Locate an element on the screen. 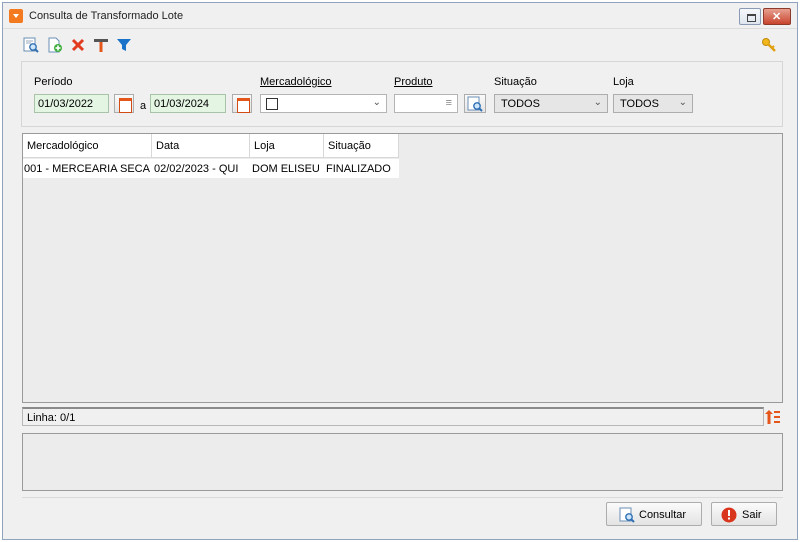 This screenshot has height=542, width=800. loja-select: TODOS ⌄ is located at coordinates (653, 103).